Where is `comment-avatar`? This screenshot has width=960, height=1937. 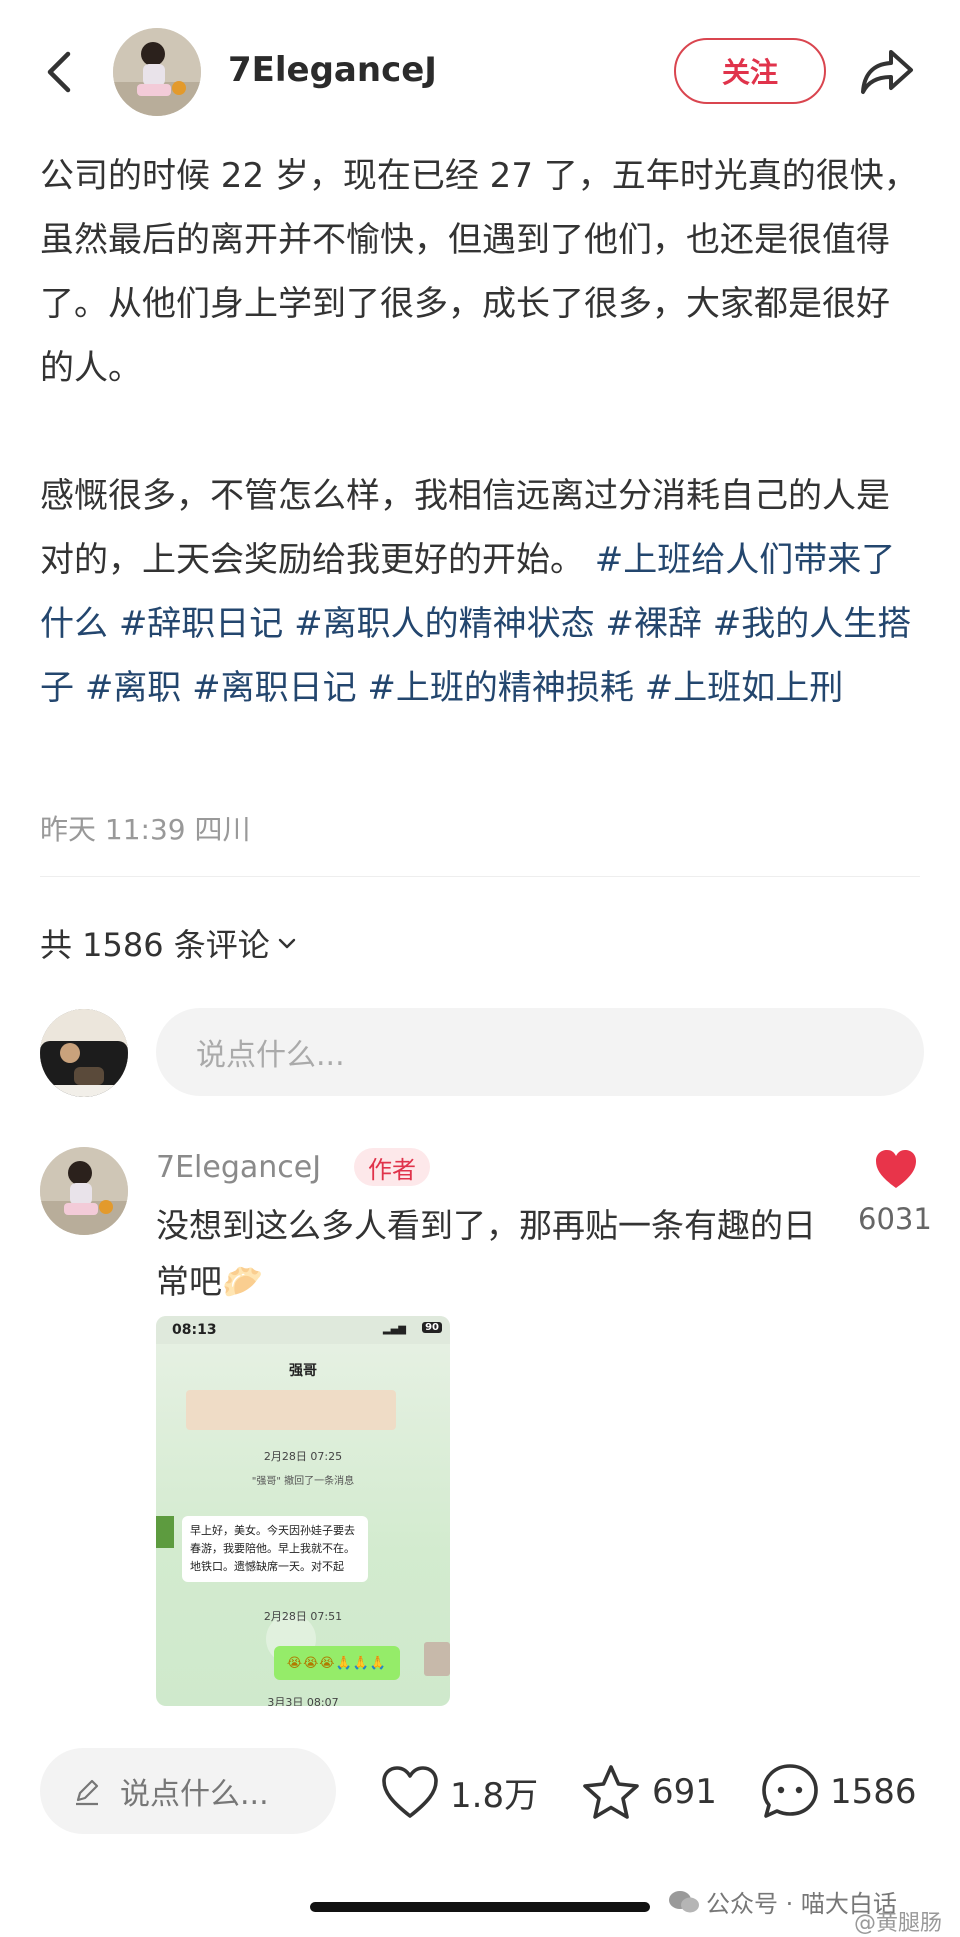
comment-avatar is located at coordinates (84, 1191).